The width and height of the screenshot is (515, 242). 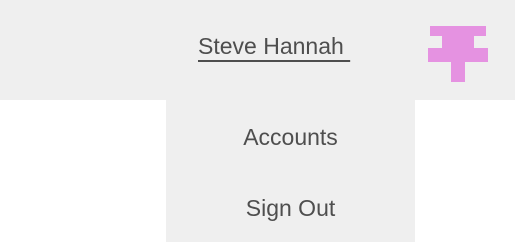 I want to click on pushpin-avatar-icon, so click(x=458, y=54).